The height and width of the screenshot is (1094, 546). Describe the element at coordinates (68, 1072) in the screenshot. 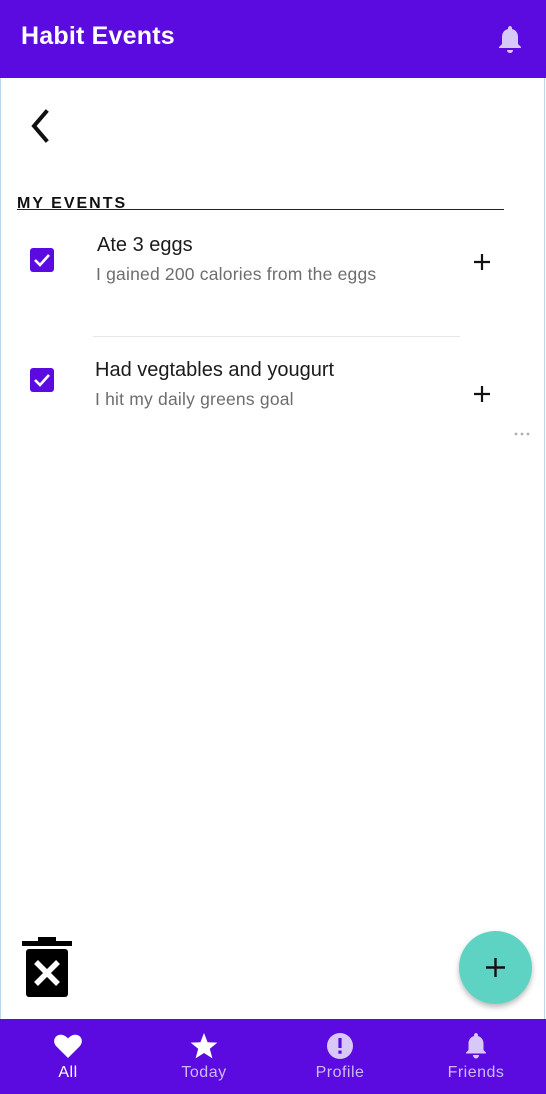

I see `nav-label: All` at that location.